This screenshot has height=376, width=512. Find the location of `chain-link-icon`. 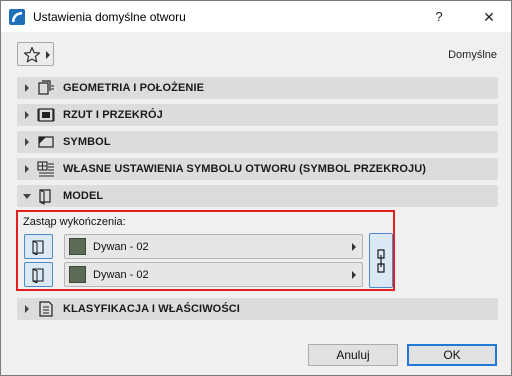

chain-link-icon is located at coordinates (381, 261).